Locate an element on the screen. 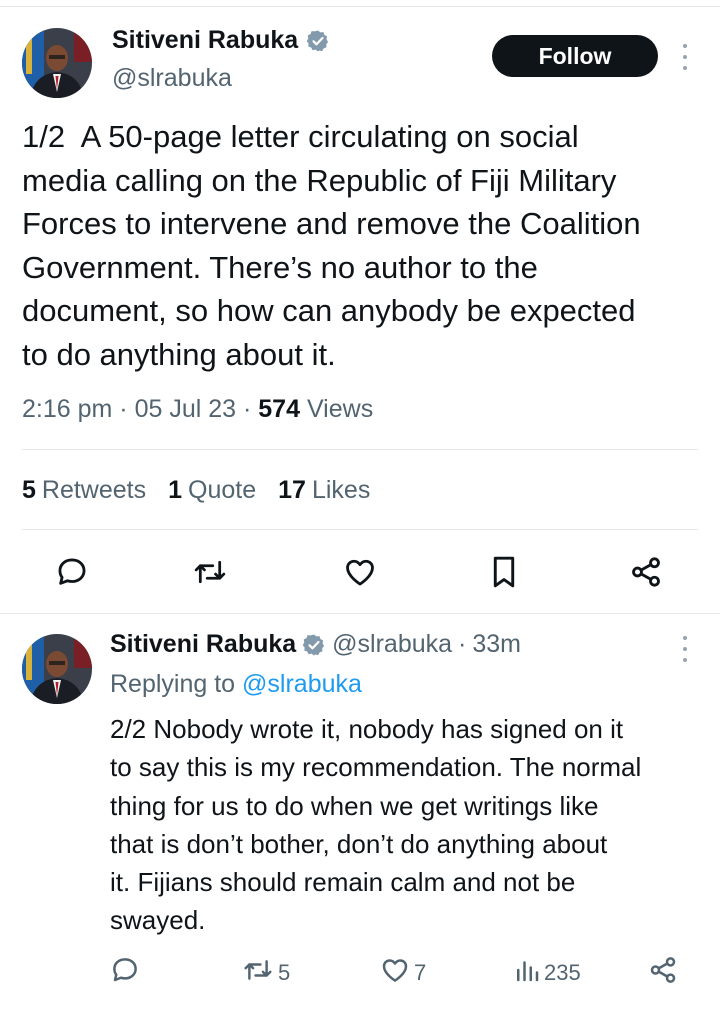 The width and height of the screenshot is (720, 1011). bookmark-button is located at coordinates (504, 572).